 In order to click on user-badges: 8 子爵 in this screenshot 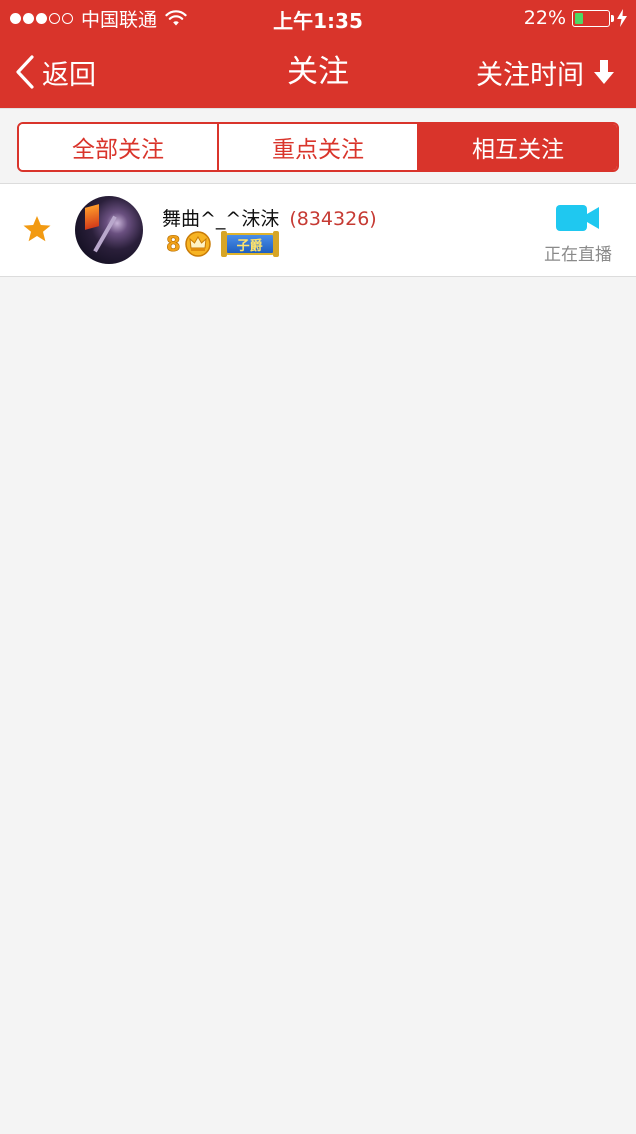, I will do `click(222, 244)`.